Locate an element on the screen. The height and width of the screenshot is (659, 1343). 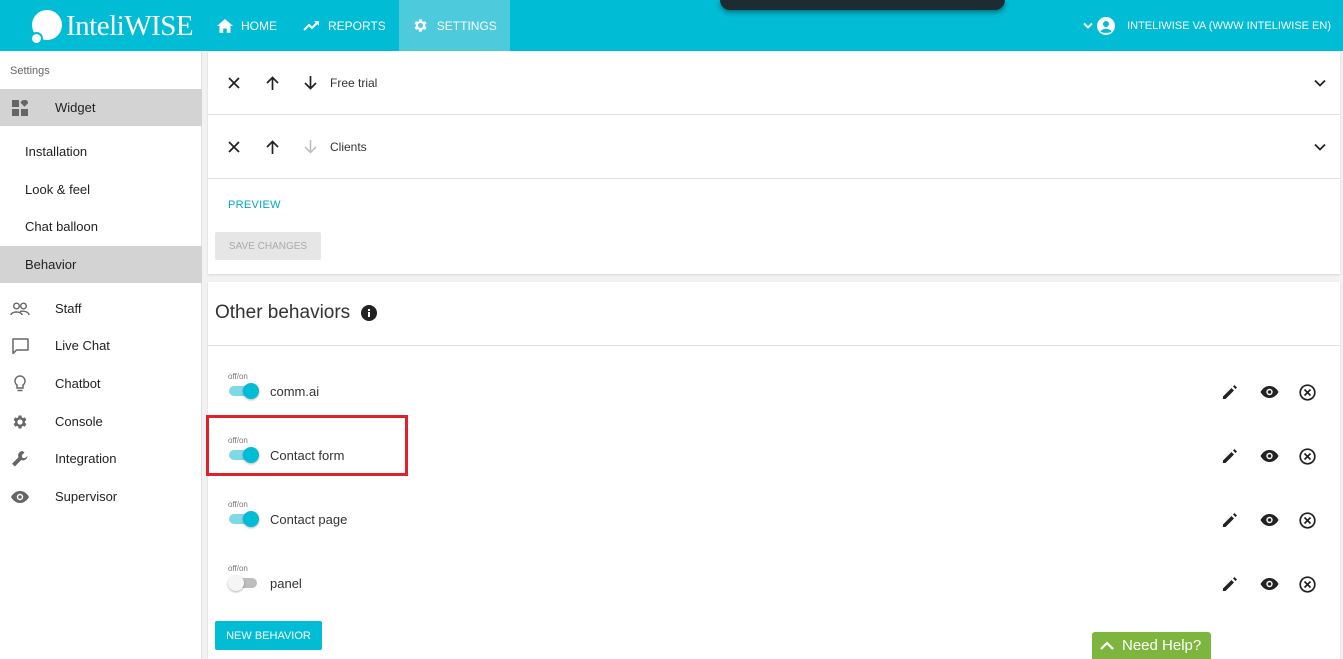
sidebar-item-supervisor: Supervisor is located at coordinates (101, 496).